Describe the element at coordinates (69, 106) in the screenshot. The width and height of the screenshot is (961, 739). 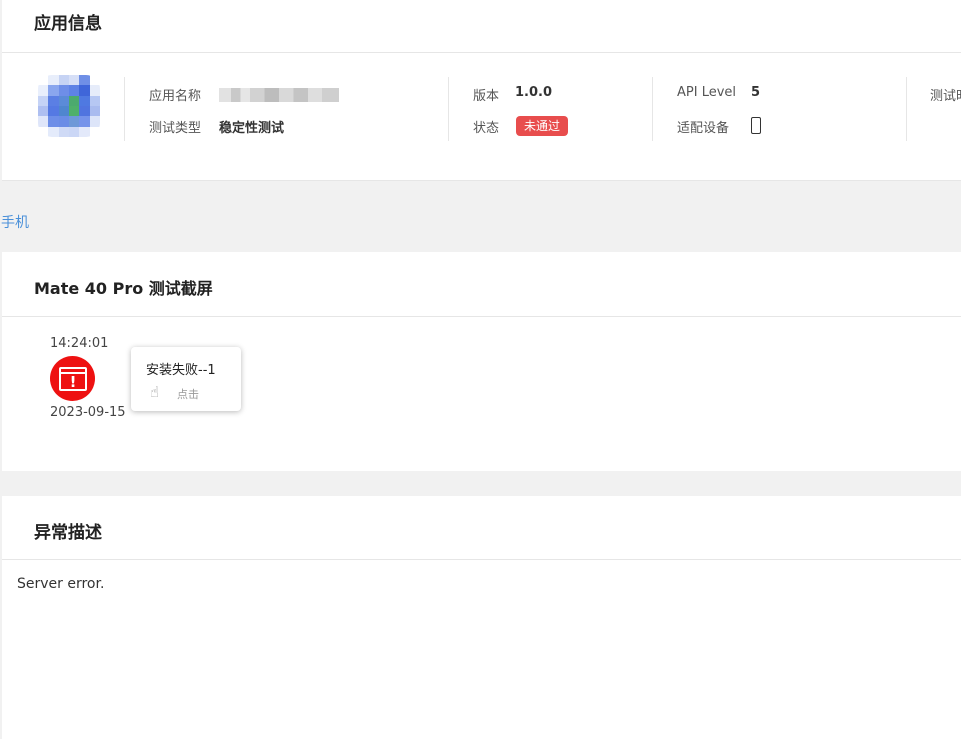
I see `app-icon` at that location.